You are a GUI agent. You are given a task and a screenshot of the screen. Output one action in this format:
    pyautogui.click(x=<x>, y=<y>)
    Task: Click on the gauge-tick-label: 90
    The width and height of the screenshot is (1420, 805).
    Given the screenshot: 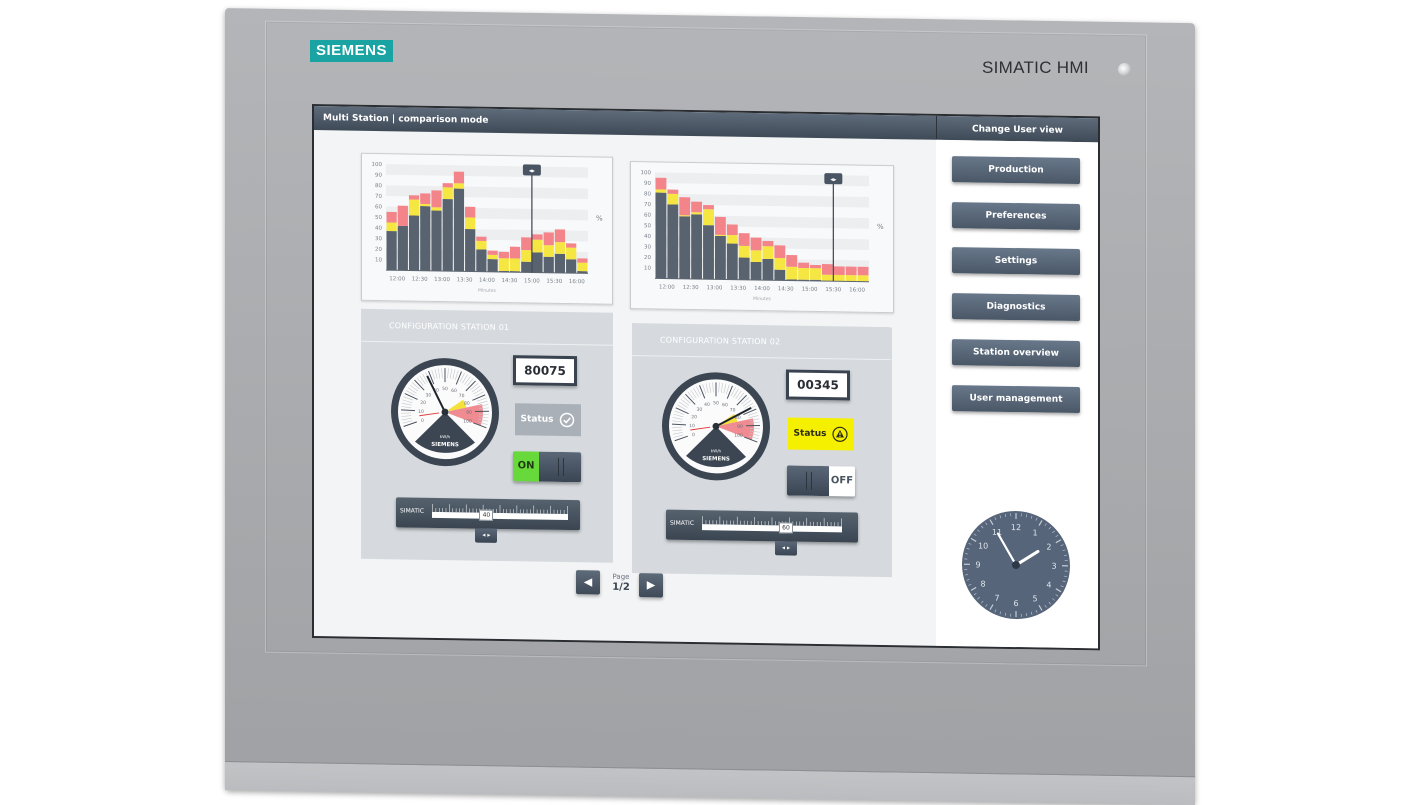 What is the action you would take?
    pyautogui.click(x=740, y=427)
    